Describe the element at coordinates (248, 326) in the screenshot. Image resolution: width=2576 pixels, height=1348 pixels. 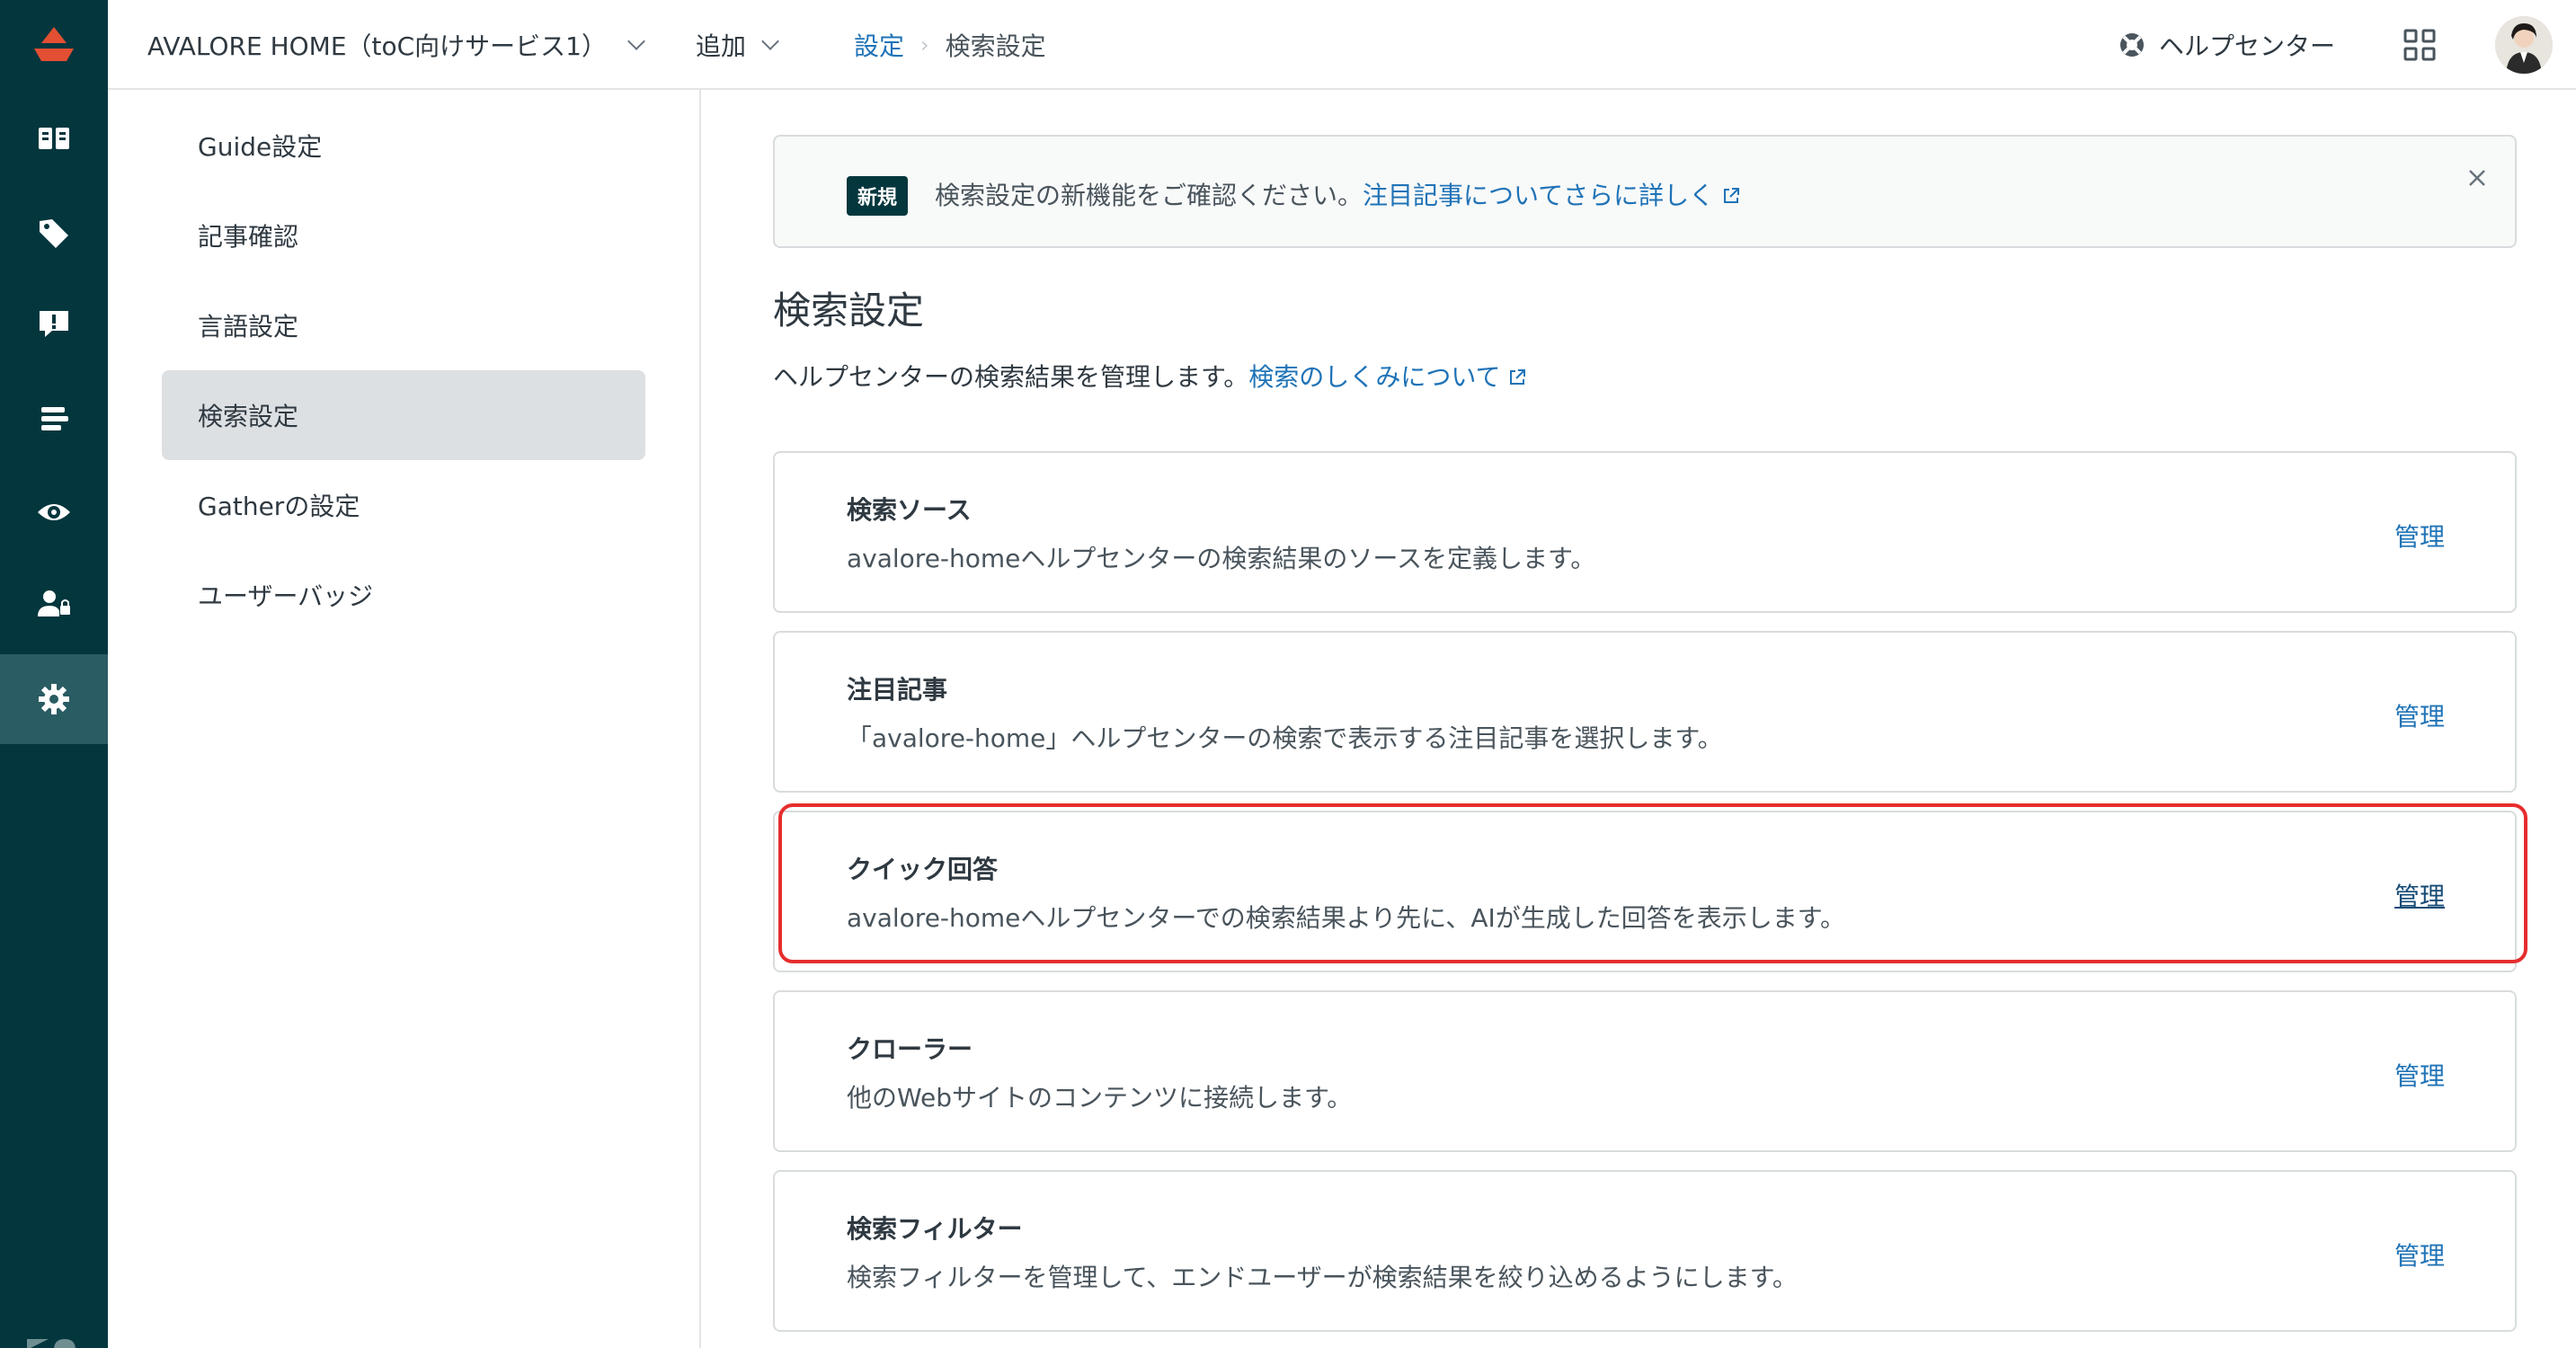
I see `sidebar-item-label: 言語設定` at that location.